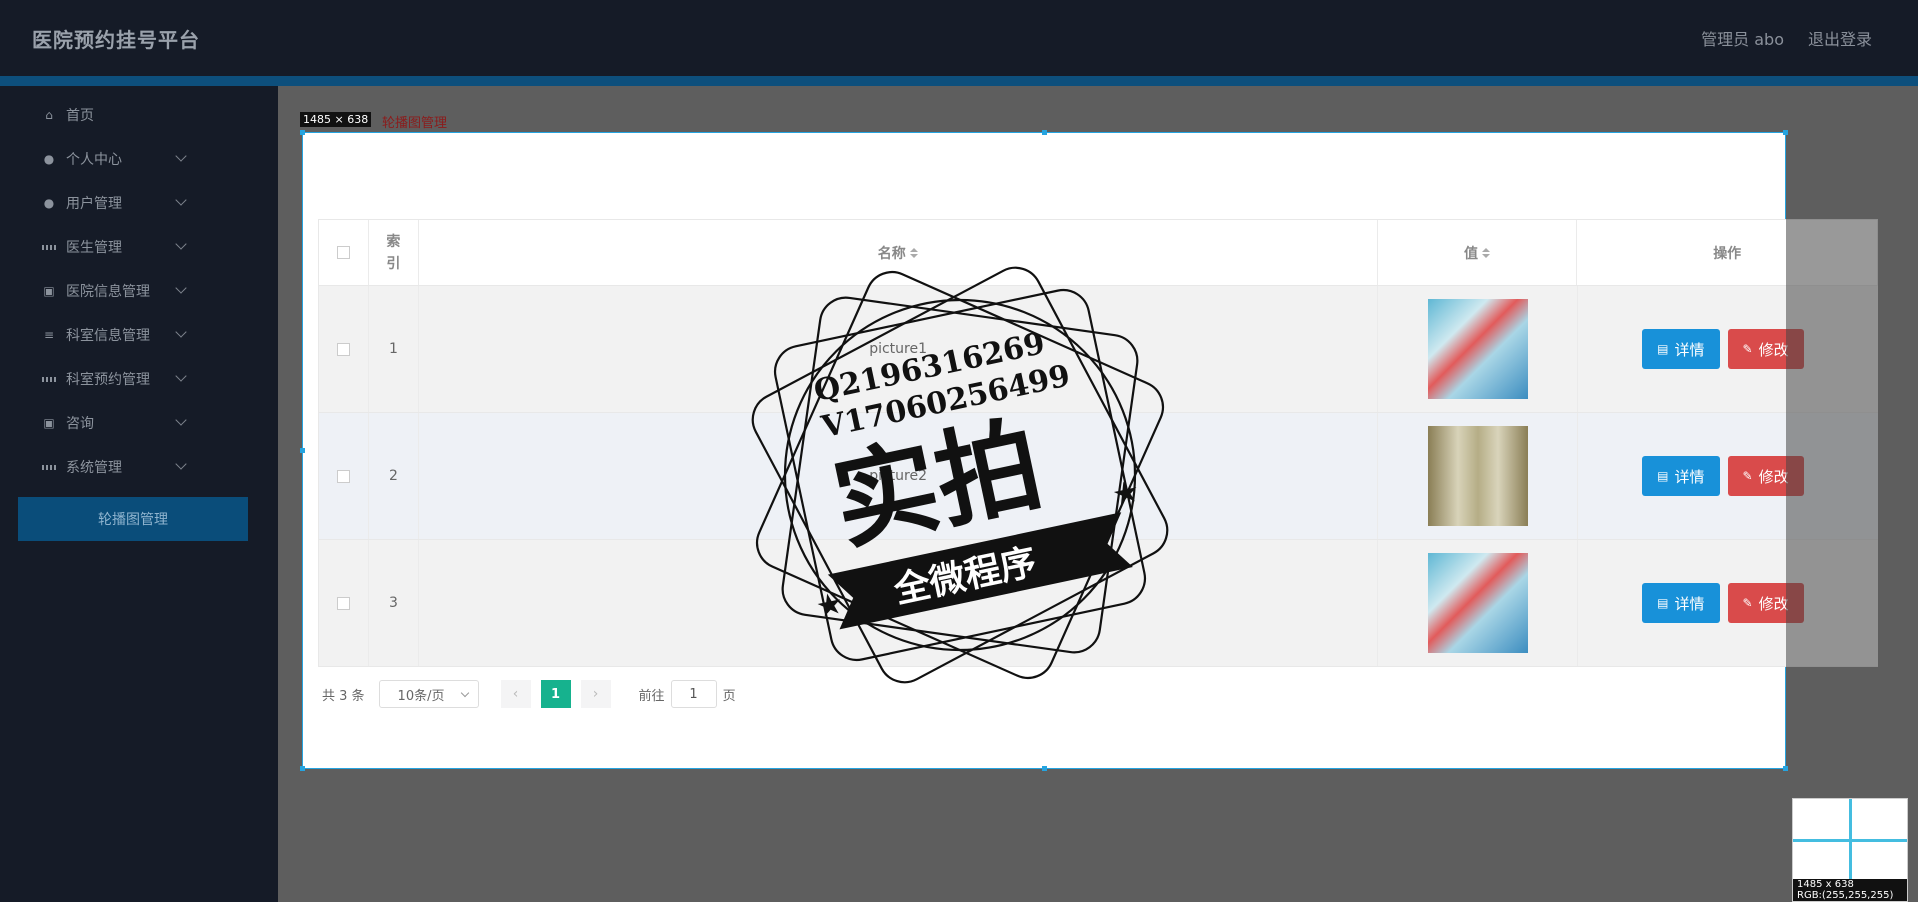  I want to click on sidebar-item-consult: ▣ 咨询, so click(139, 423).